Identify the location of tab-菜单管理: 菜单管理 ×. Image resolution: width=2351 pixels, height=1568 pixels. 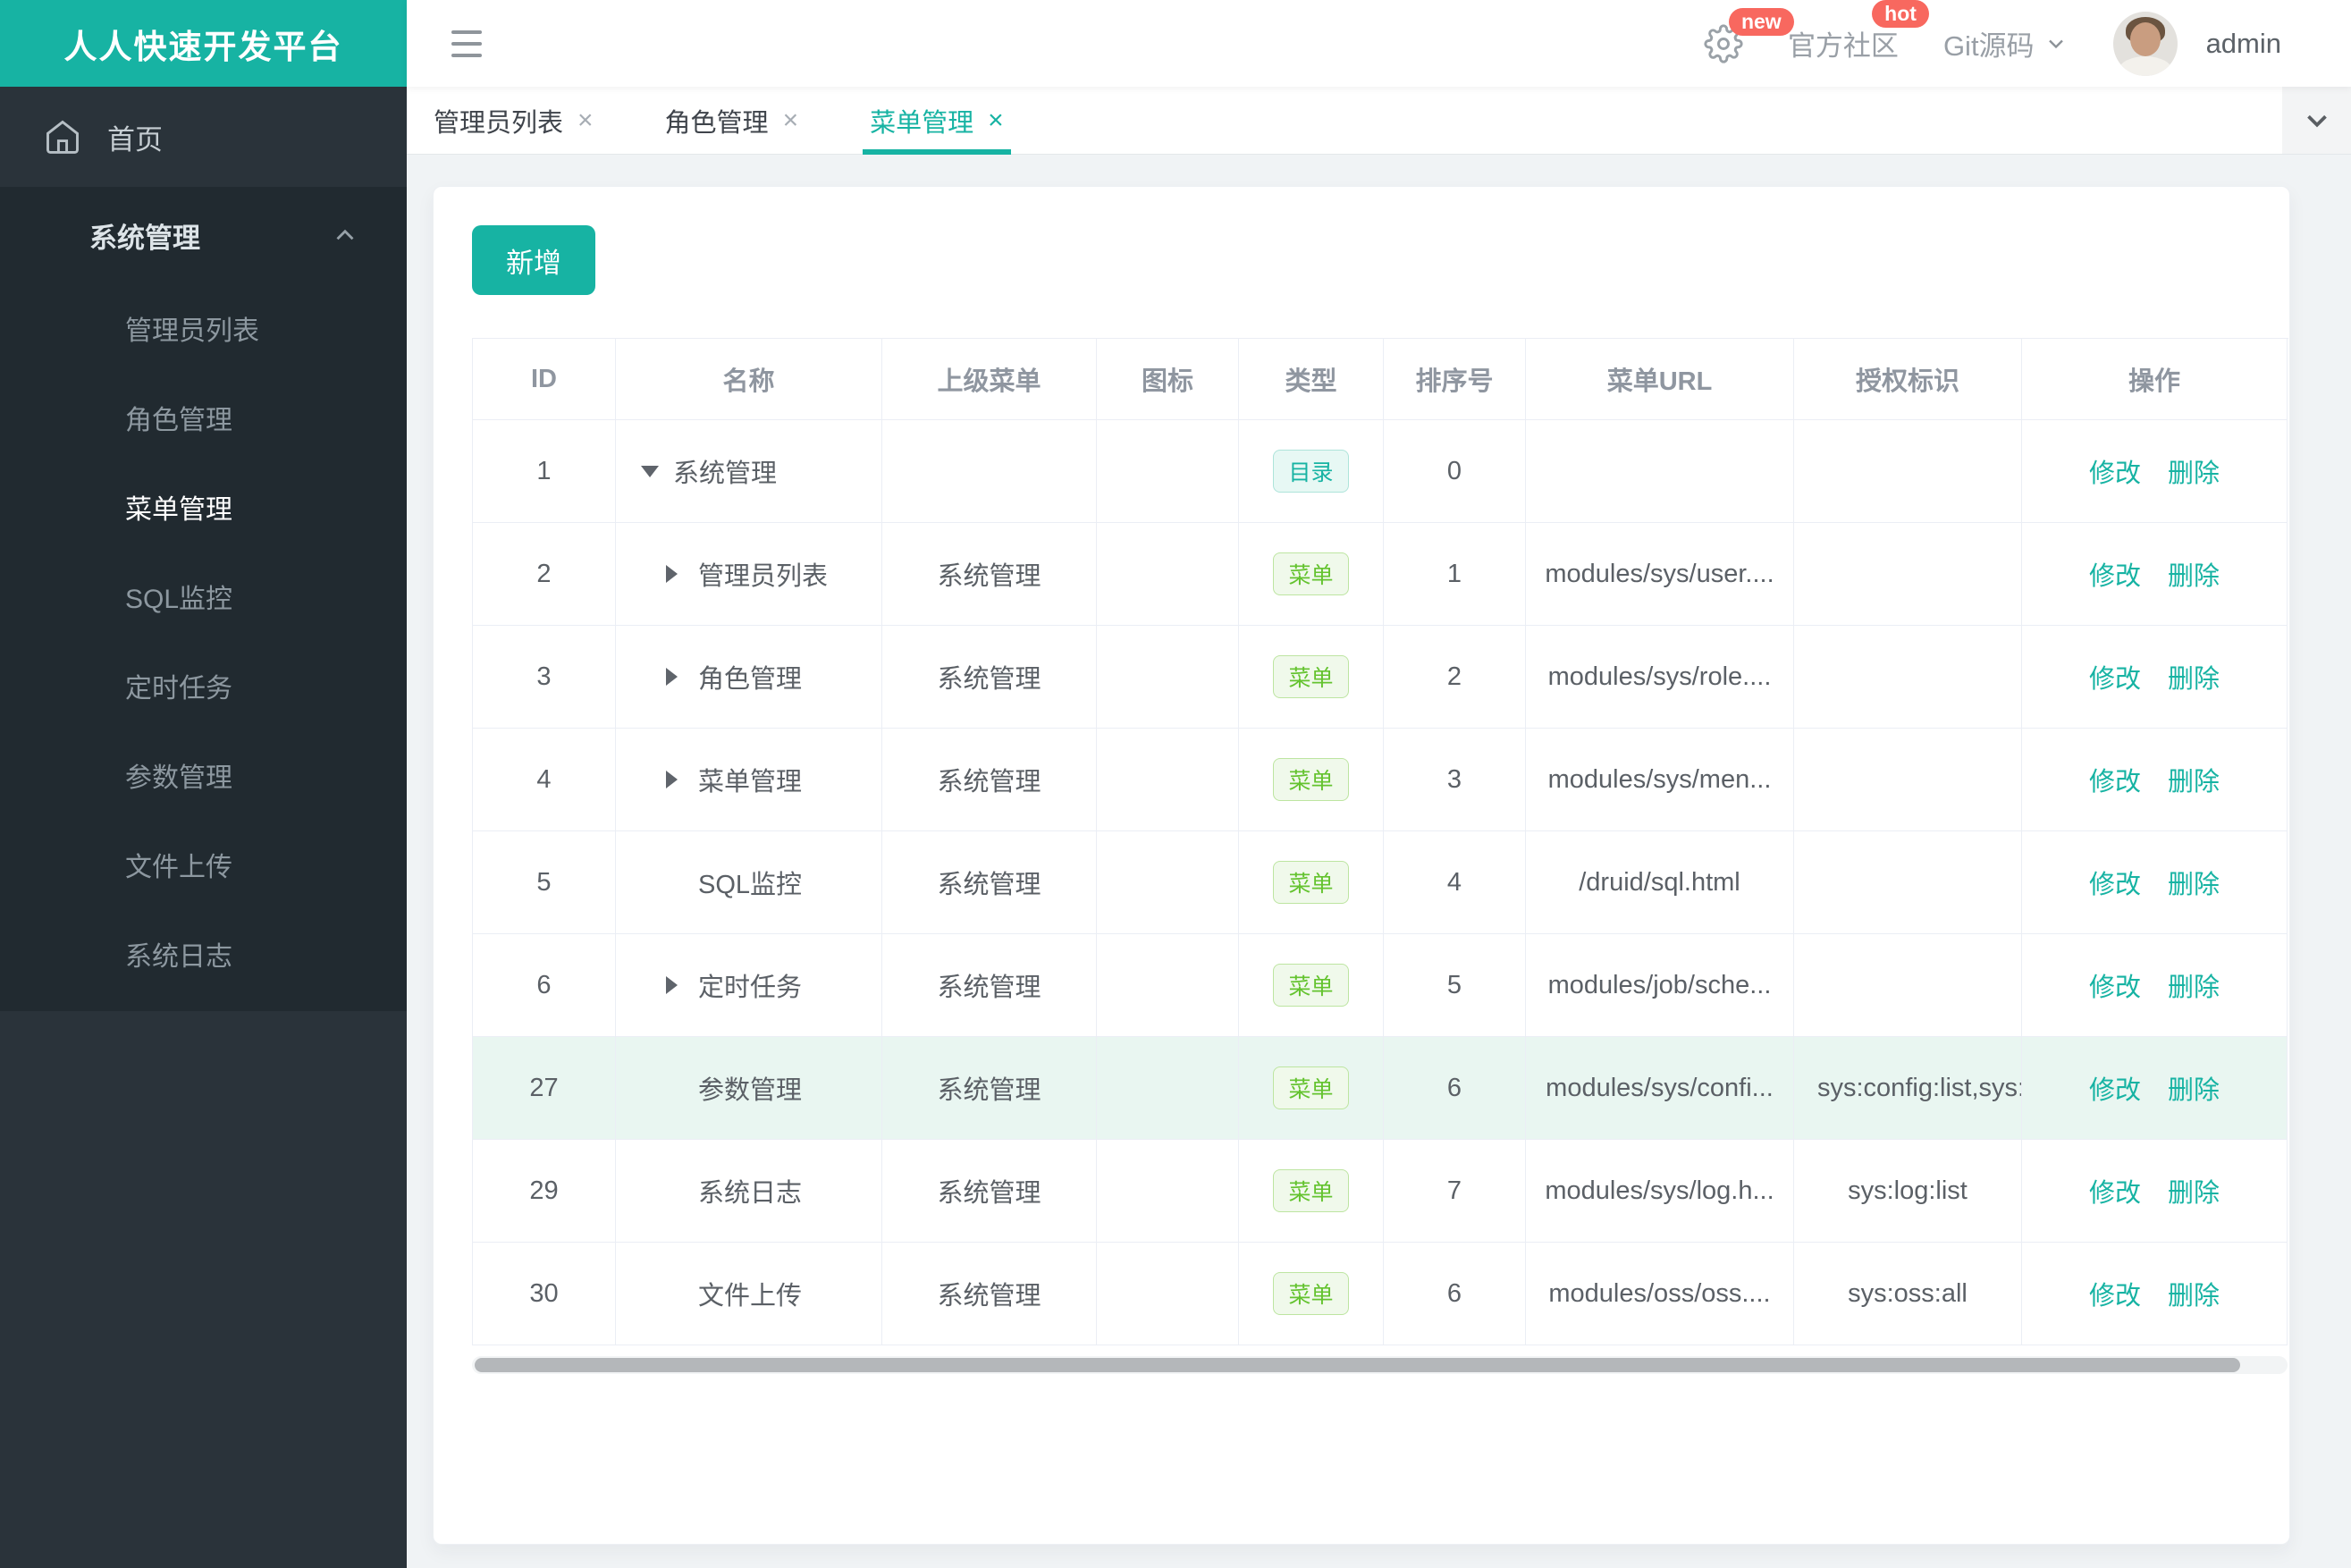
(937, 121).